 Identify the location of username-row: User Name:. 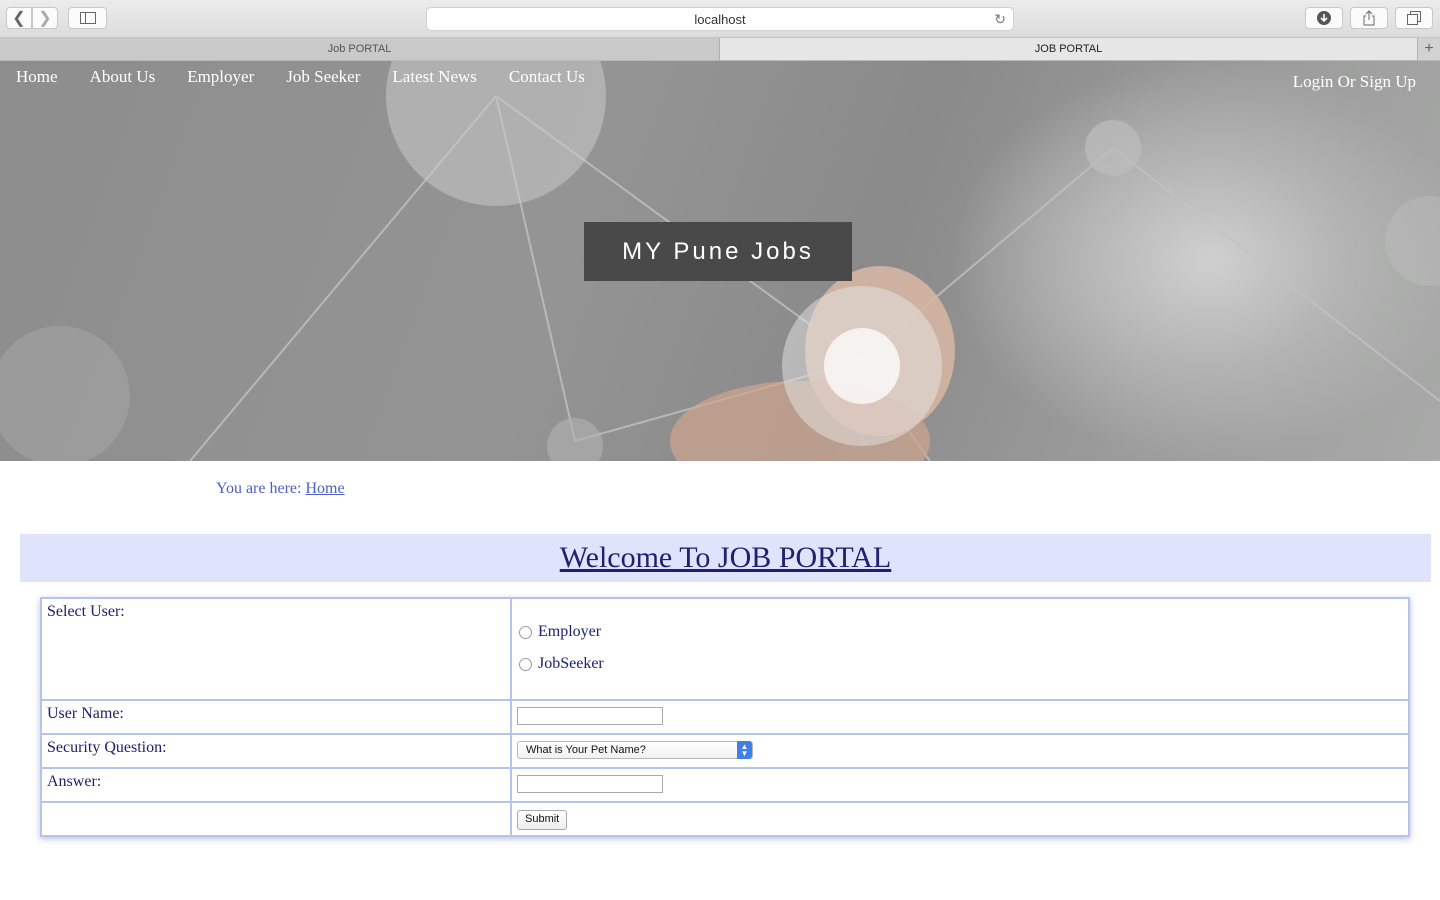
(725, 717).